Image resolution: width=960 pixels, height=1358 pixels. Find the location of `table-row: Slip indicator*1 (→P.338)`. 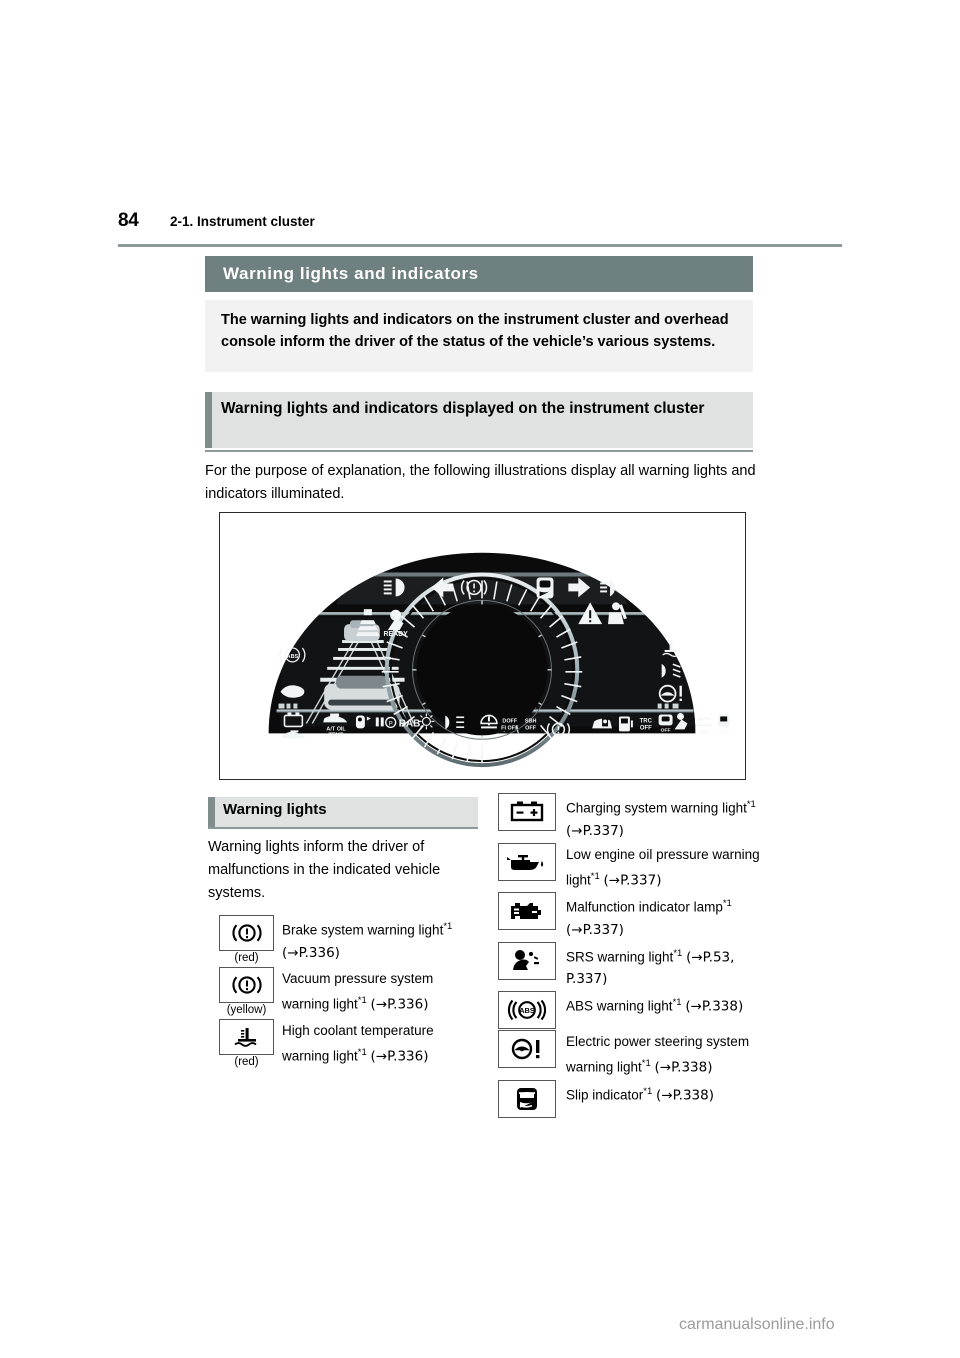

table-row: Slip indicator*1 (→P.338) is located at coordinates (629, 1098).